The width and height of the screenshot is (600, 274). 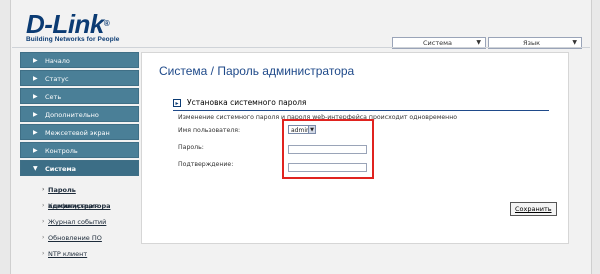 I want to click on sidebar-item-label: Межсетевой экран, so click(x=77, y=133).